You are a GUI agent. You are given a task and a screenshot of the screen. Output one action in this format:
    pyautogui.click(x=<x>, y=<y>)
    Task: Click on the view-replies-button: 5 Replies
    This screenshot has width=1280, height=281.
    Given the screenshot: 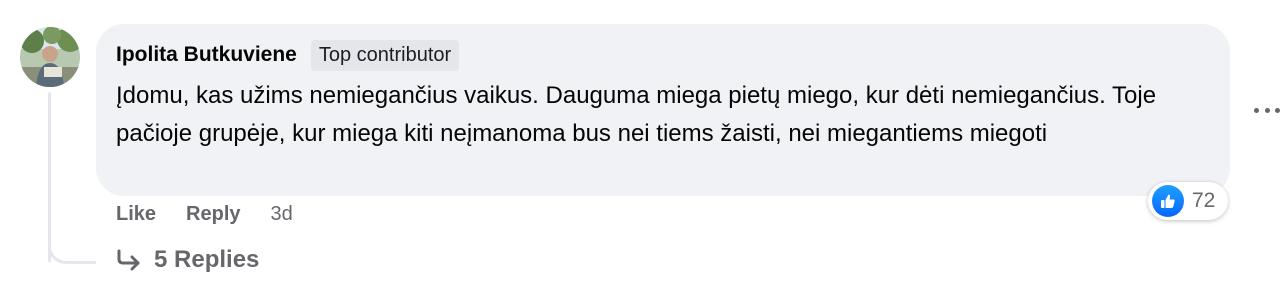 What is the action you would take?
    pyautogui.click(x=187, y=260)
    